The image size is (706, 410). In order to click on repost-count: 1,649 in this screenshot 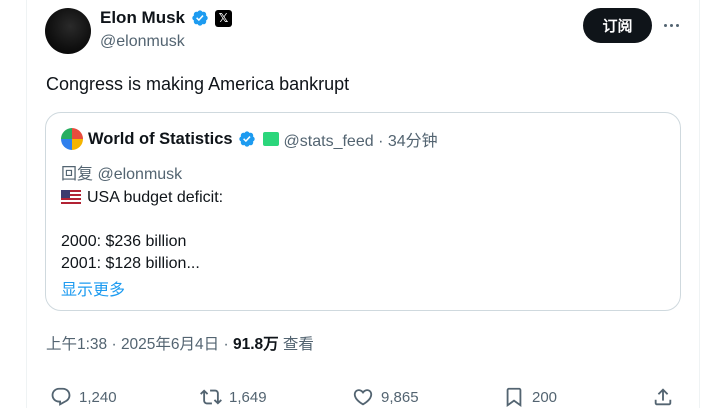, I will do `click(248, 397)`.